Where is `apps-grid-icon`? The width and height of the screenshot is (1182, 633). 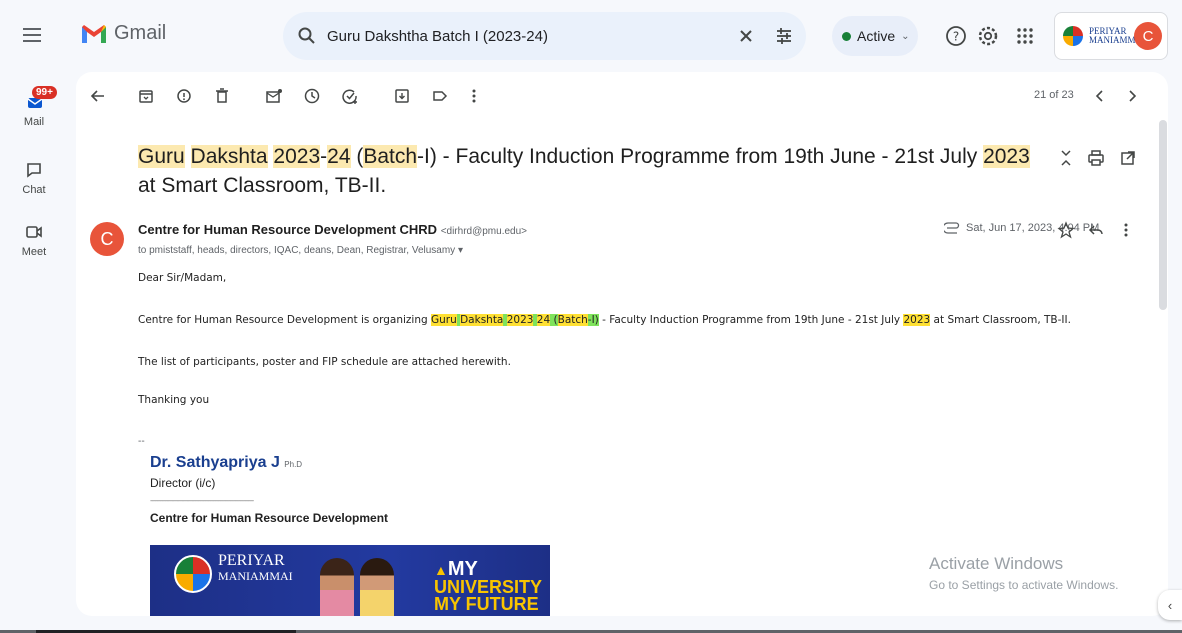 apps-grid-icon is located at coordinates (1025, 36).